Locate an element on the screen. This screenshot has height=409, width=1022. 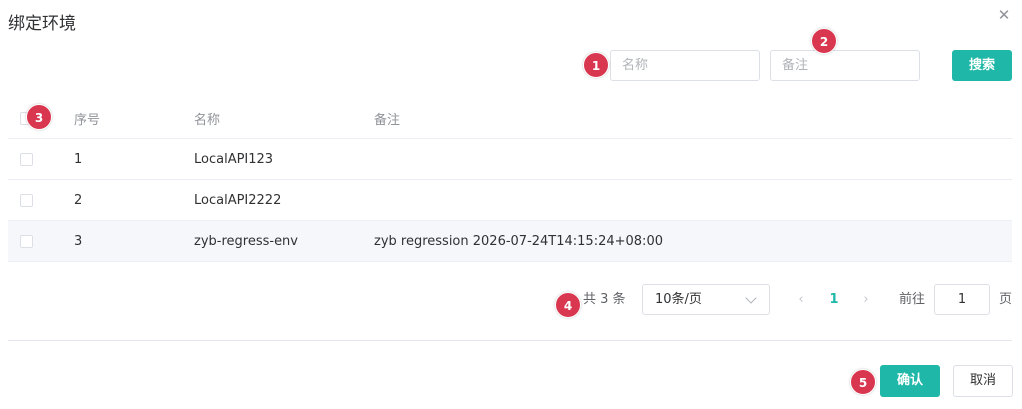
column-header-name: 名称 is located at coordinates (207, 120).